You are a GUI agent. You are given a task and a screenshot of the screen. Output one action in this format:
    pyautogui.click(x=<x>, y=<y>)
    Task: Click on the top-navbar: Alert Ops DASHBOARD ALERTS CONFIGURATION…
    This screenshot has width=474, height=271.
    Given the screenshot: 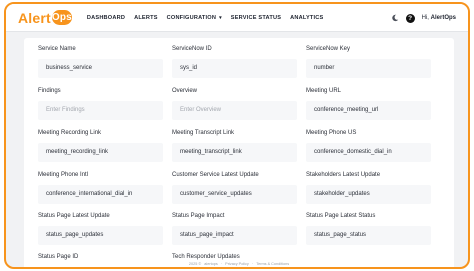 What is the action you would take?
    pyautogui.click(x=237, y=18)
    